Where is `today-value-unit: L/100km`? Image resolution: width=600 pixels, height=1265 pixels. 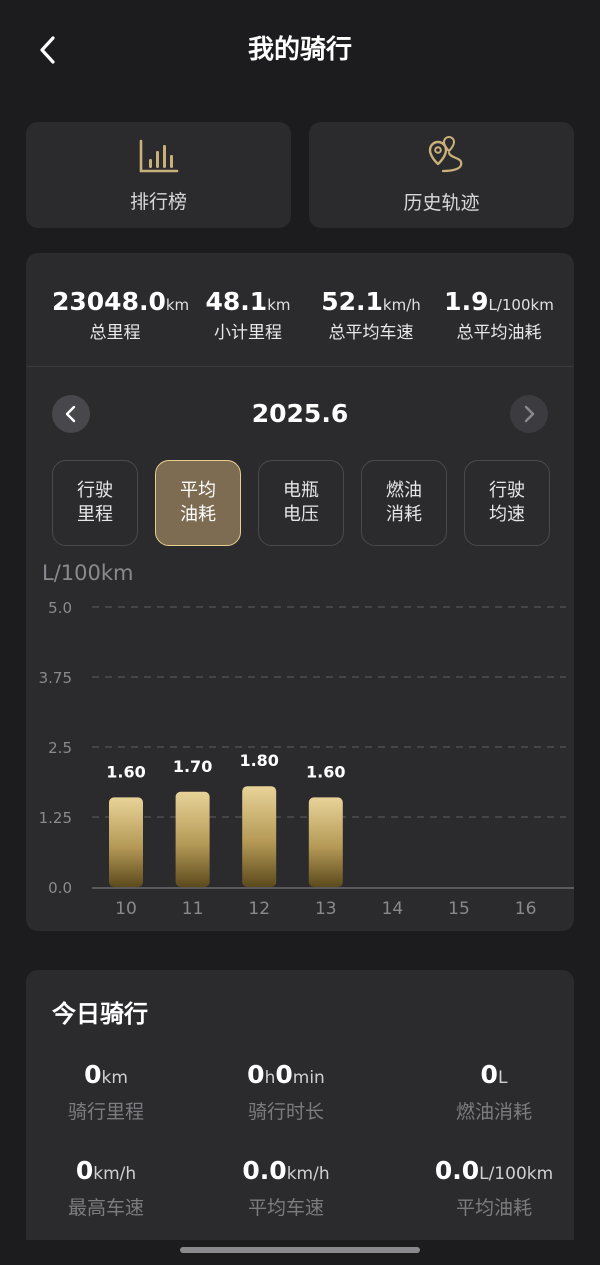 today-value-unit: L/100km is located at coordinates (516, 1174).